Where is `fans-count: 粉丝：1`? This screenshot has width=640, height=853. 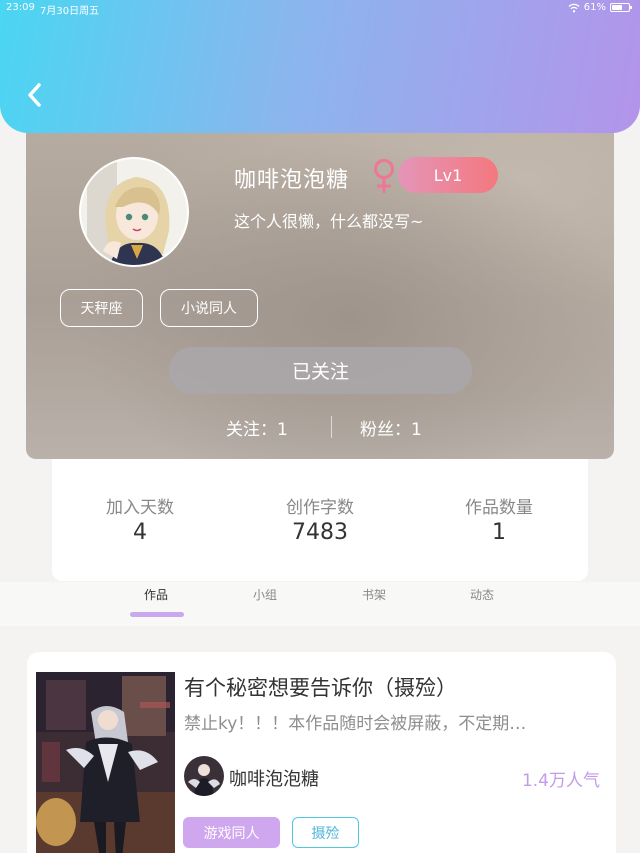 fans-count: 粉丝：1 is located at coordinates (391, 427).